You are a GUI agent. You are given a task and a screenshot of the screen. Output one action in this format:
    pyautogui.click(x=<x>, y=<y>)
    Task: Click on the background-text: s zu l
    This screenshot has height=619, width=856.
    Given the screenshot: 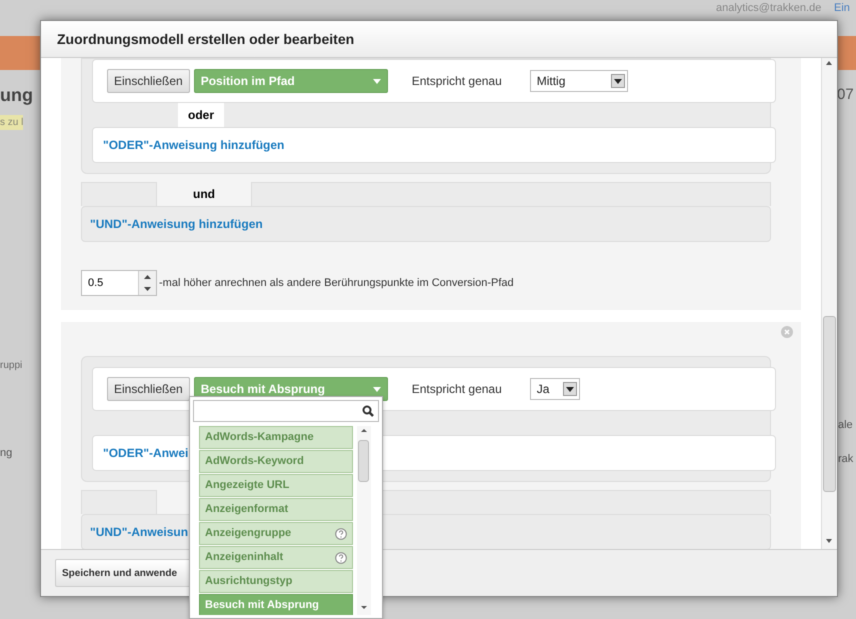 What is the action you would take?
    pyautogui.click(x=12, y=122)
    